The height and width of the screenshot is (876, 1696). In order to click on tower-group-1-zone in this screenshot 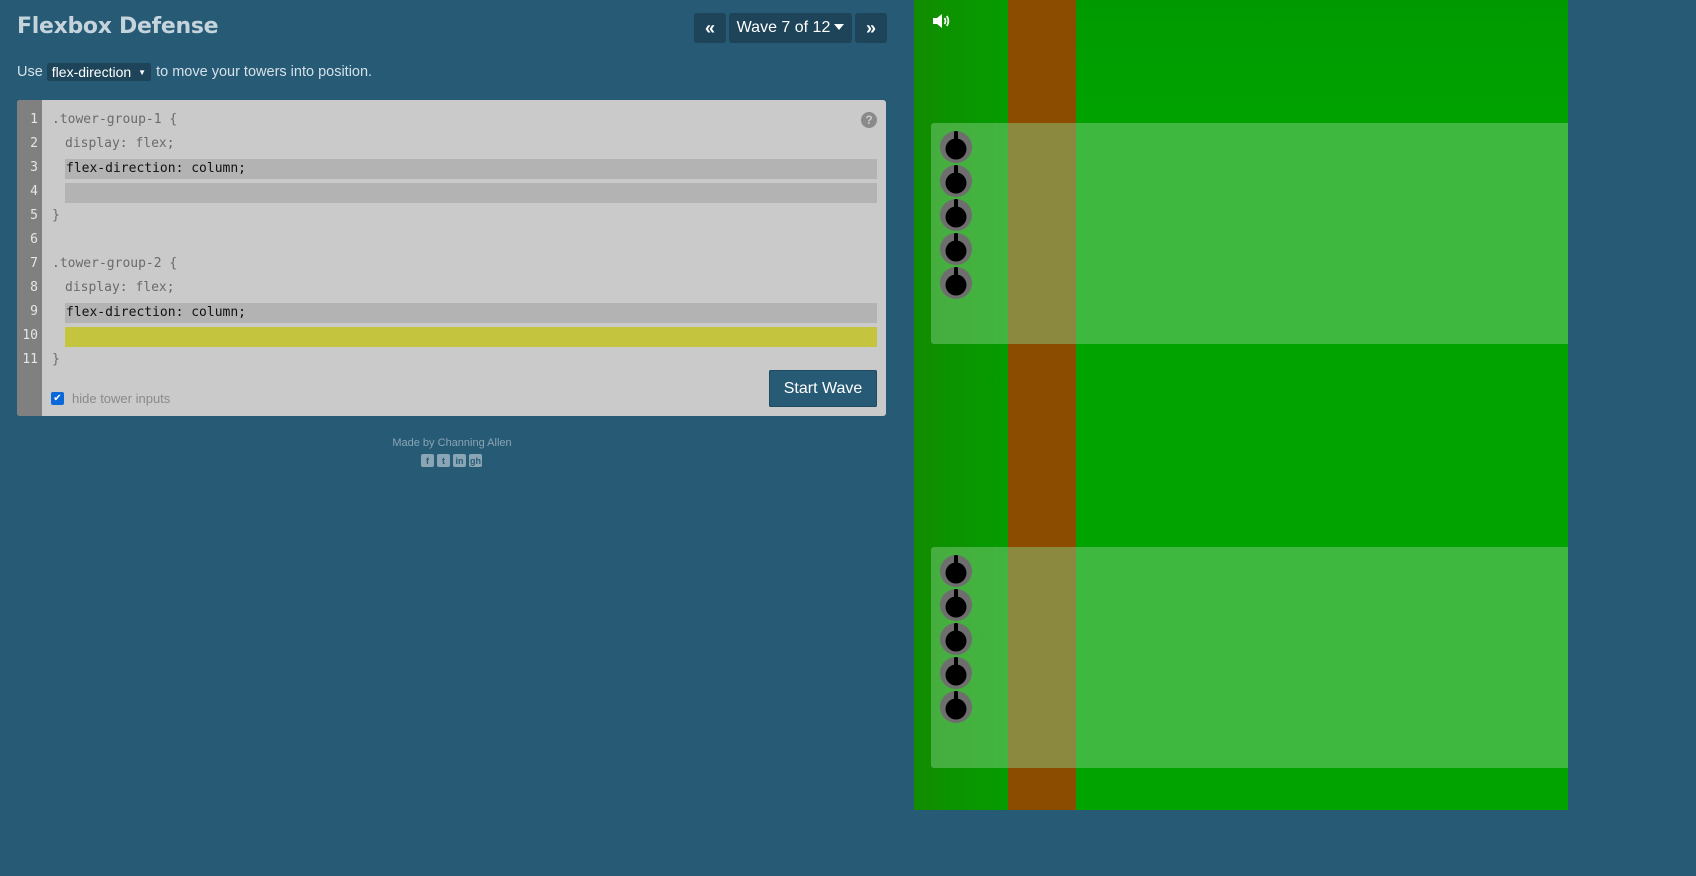, I will do `click(1249, 233)`.